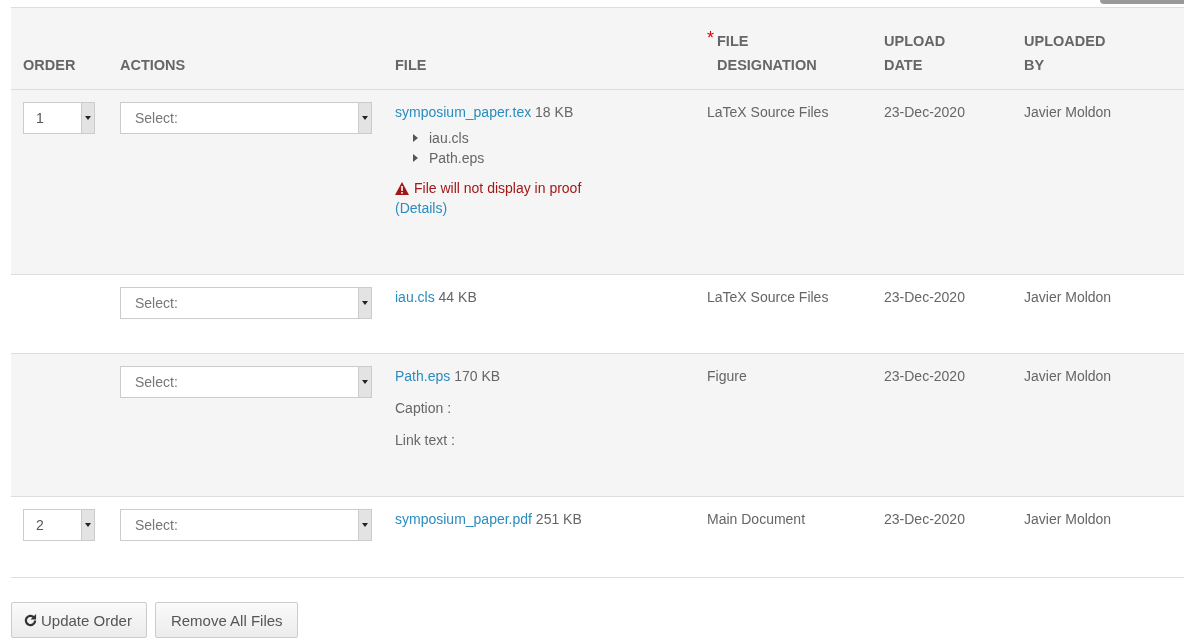  Describe the element at coordinates (710, 38) in the screenshot. I see `required-mark: *` at that location.